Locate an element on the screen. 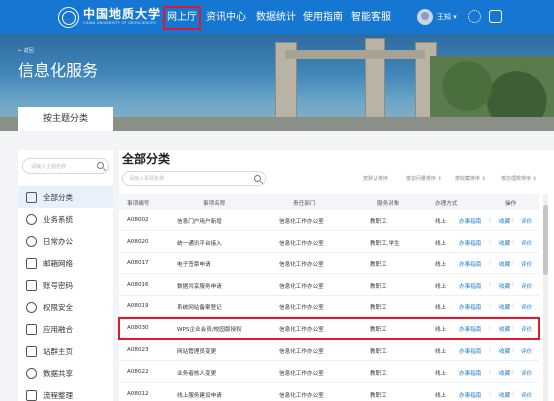 The height and width of the screenshot is (401, 554). cell-id: A08020 is located at coordinates (138, 242).